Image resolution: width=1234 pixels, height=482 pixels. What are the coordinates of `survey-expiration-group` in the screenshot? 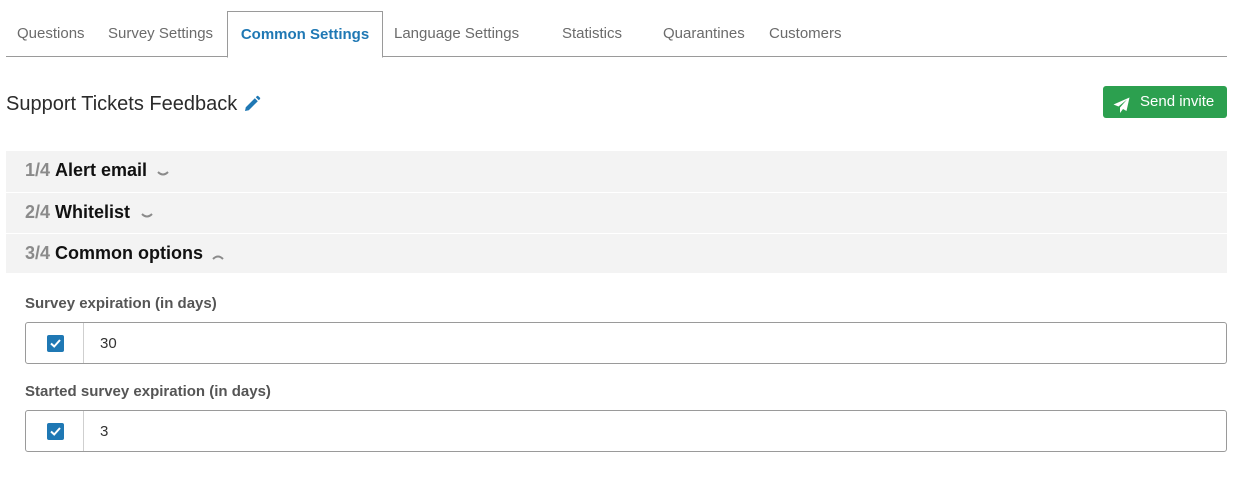 It's located at (626, 343).